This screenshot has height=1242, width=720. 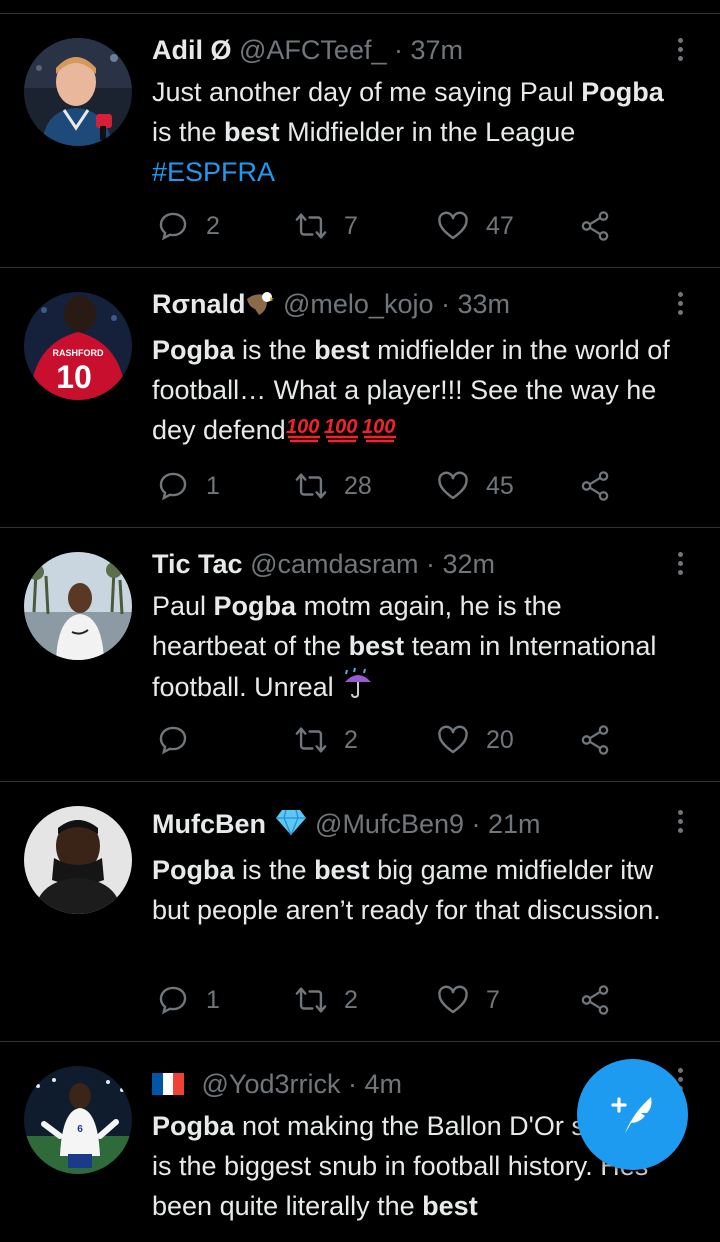 I want to click on umbrella-rain-icon, so click(x=358, y=688).